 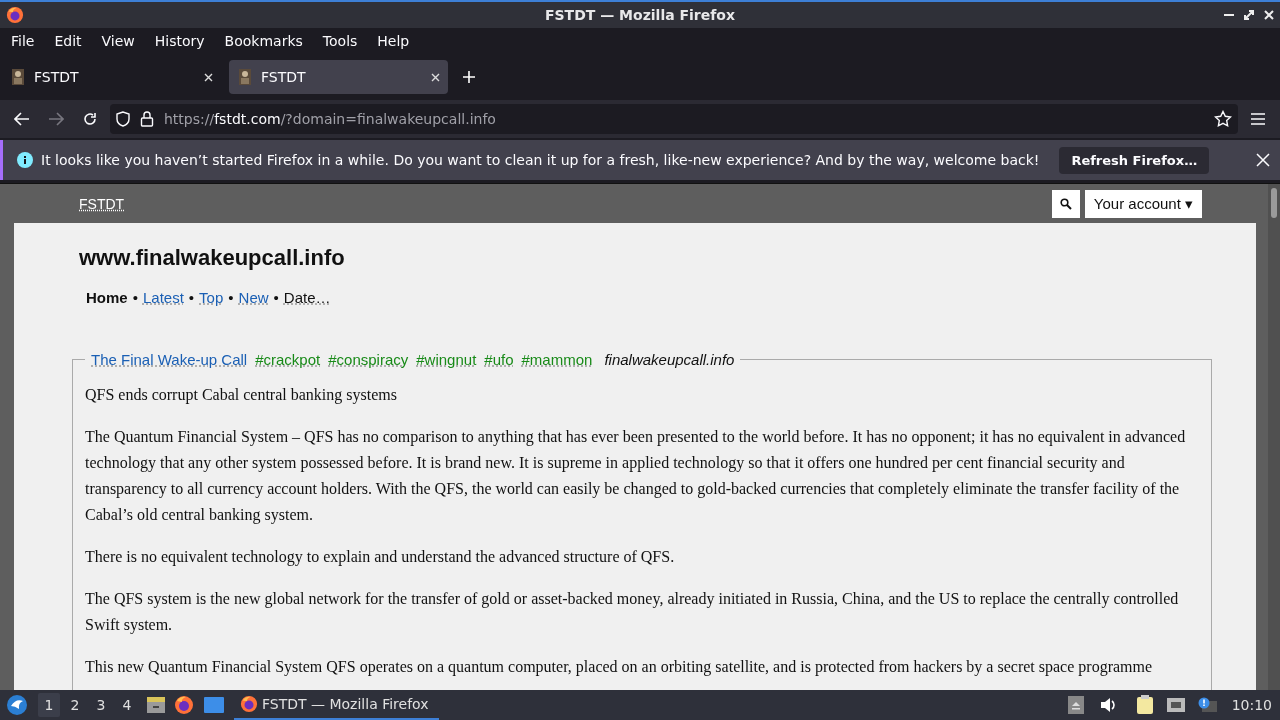 I want to click on post-paragraph: QFS ends corrupt Cabal central banking systems, so click(x=241, y=395).